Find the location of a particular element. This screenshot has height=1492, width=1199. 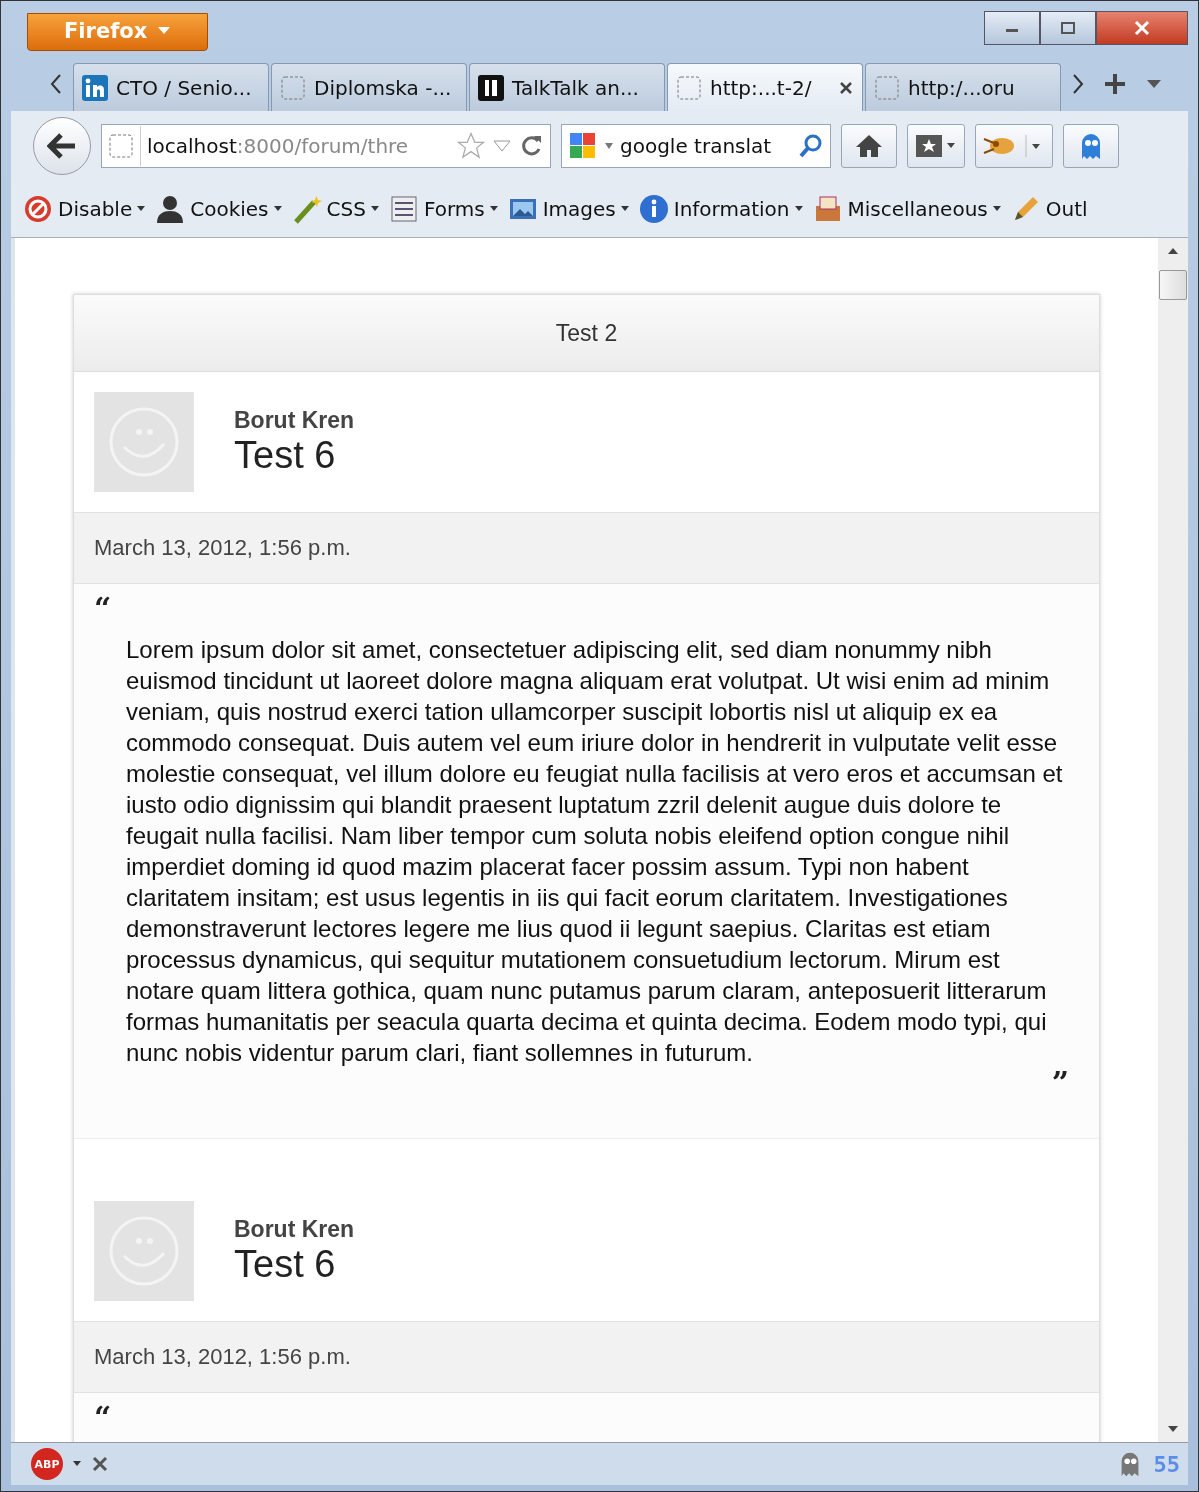

star-icon is located at coordinates (471, 146).